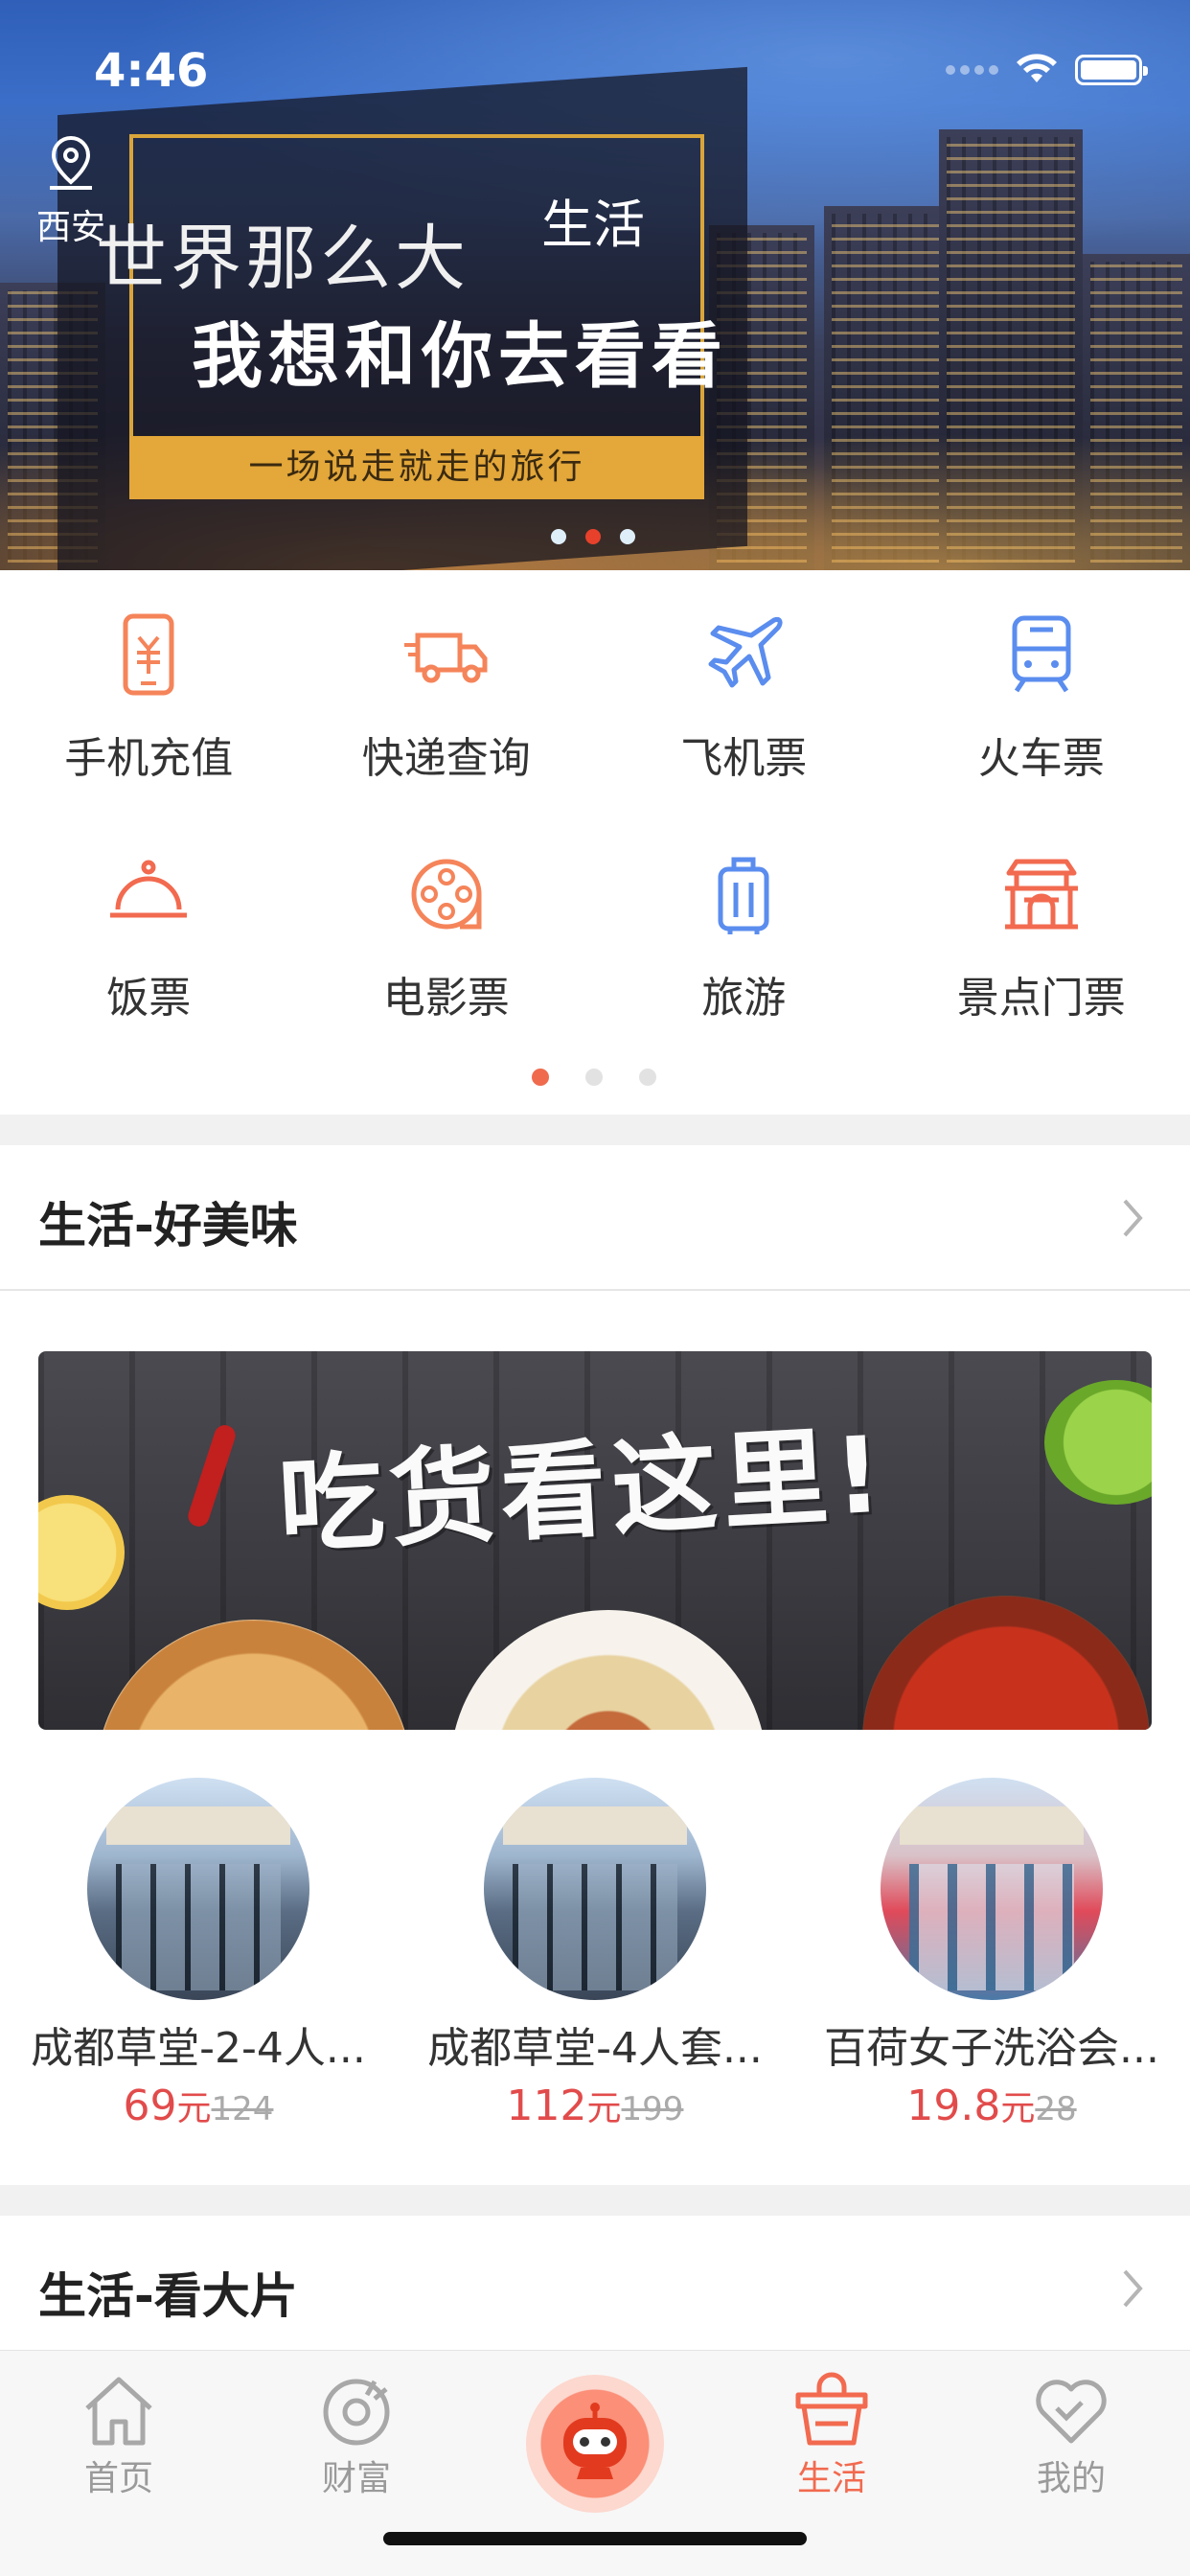  What do you see at coordinates (953, 2106) in the screenshot?
I see `price-amount: 19.8` at bounding box center [953, 2106].